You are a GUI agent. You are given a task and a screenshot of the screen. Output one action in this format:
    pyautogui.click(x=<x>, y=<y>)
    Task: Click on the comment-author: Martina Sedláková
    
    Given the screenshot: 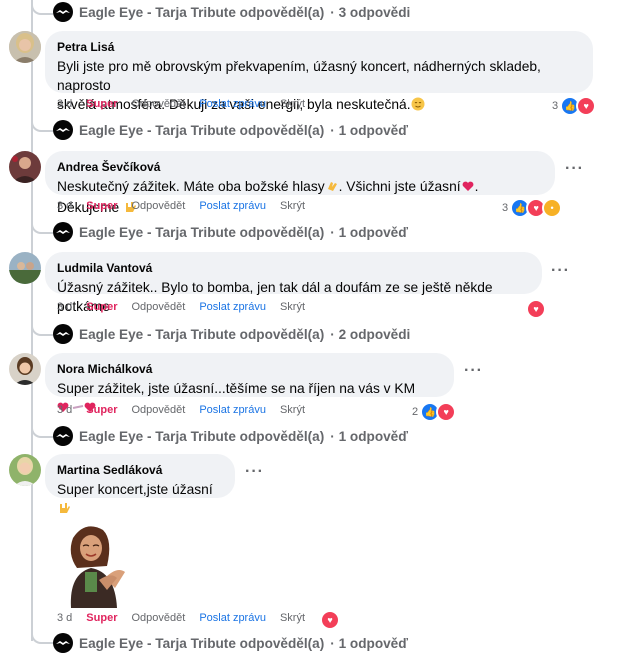 What is the action you would take?
    pyautogui.click(x=140, y=470)
    